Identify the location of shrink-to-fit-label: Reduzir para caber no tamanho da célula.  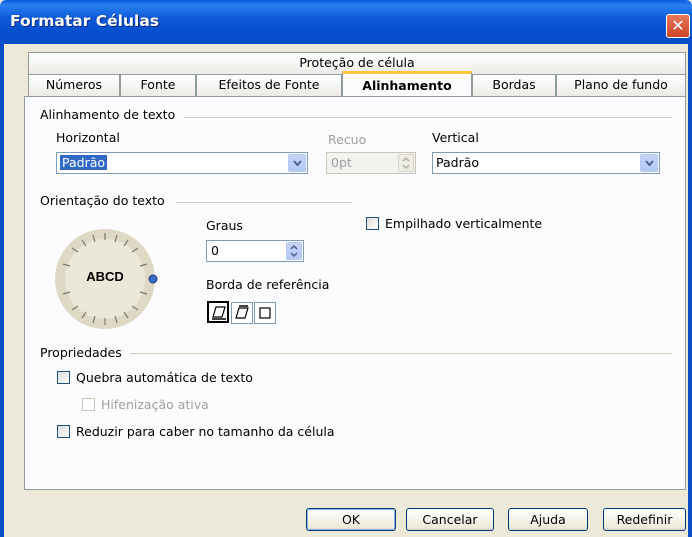
(205, 431).